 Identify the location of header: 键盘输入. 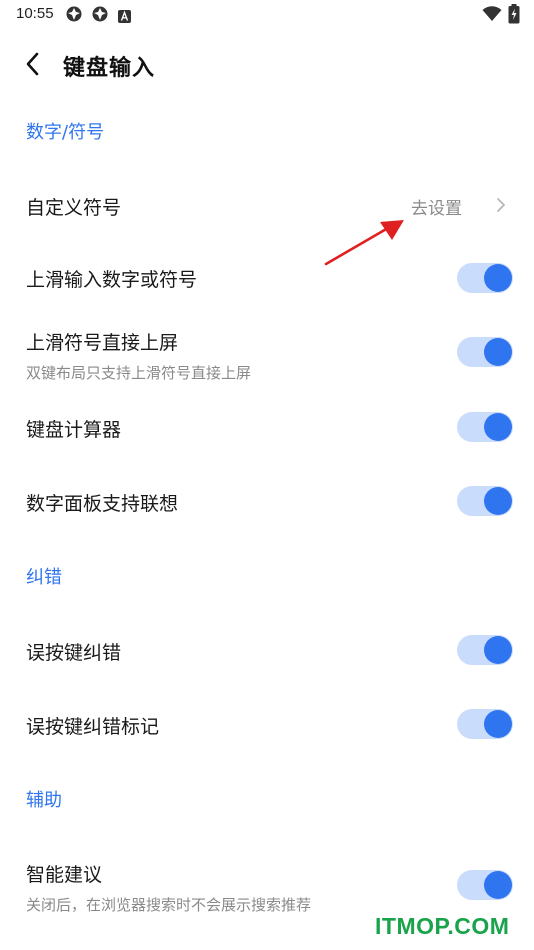
(267, 65).